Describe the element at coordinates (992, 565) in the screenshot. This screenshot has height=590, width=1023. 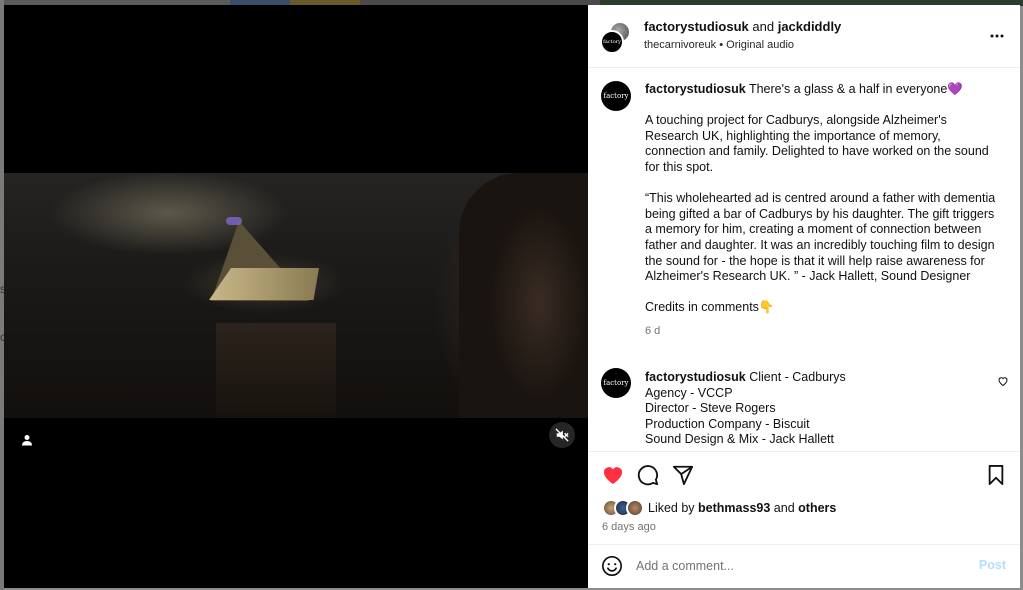
I see `post-comment-button: Post` at that location.